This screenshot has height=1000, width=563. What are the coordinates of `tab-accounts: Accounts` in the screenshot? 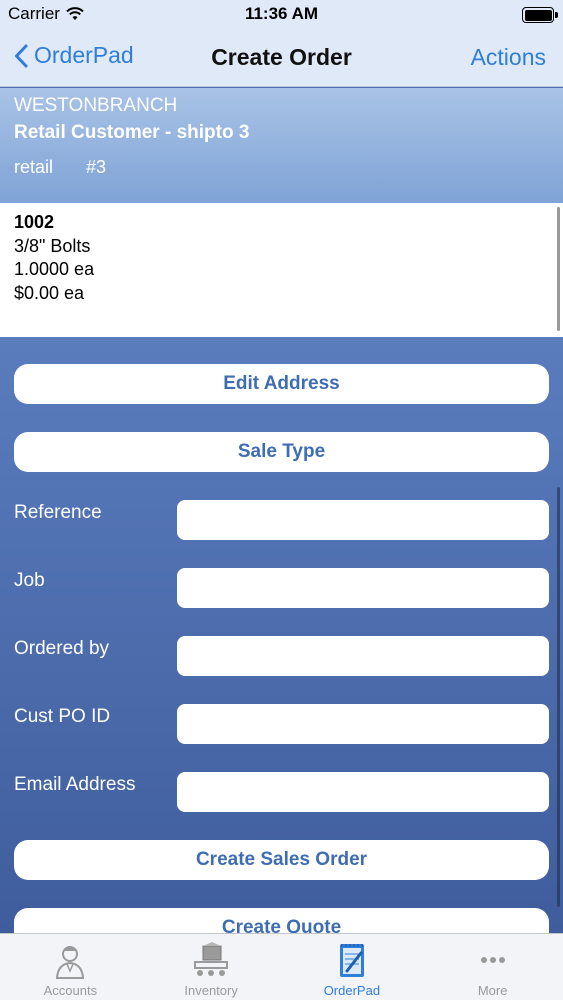 It's located at (70, 967).